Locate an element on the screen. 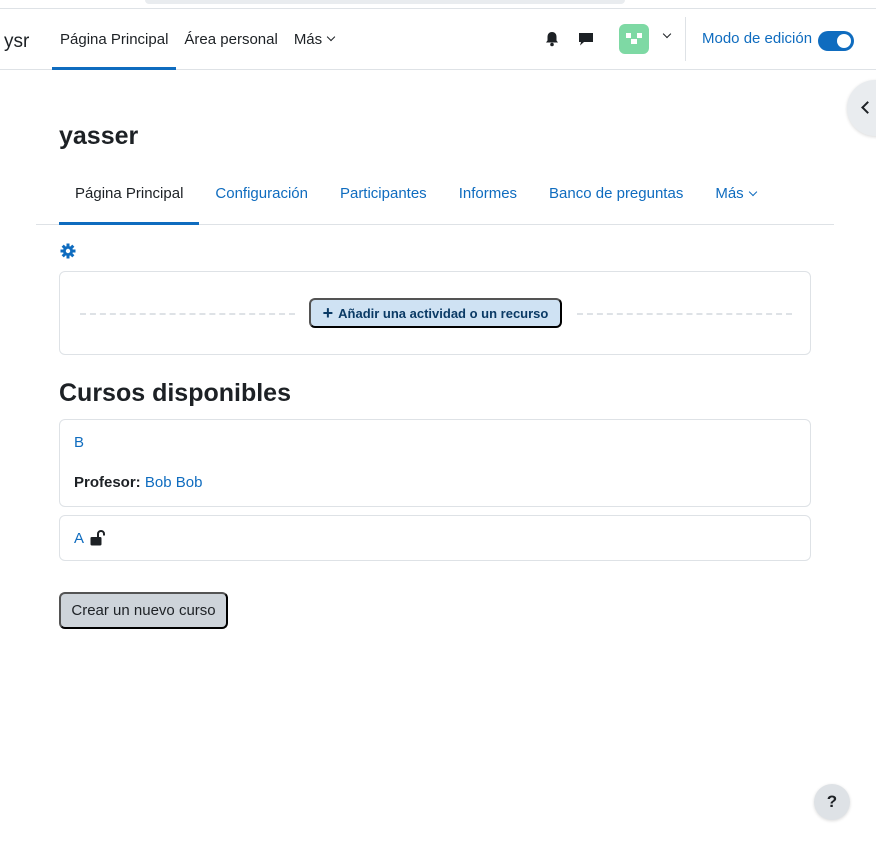  teacher-name-link: Bob Bob is located at coordinates (174, 482).